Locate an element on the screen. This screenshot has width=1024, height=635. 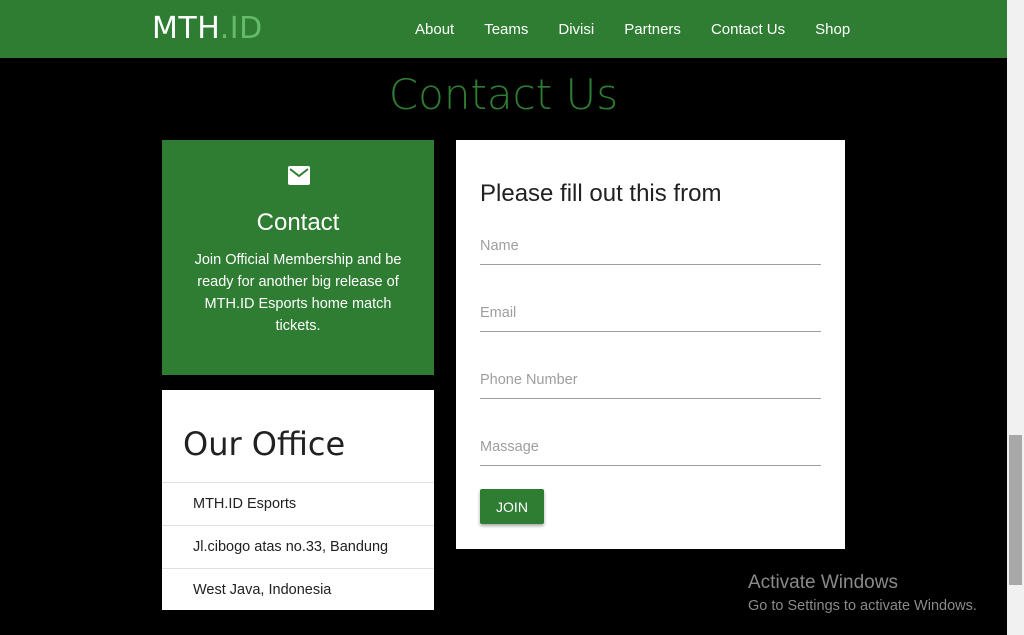
message-field is located at coordinates (650, 446).